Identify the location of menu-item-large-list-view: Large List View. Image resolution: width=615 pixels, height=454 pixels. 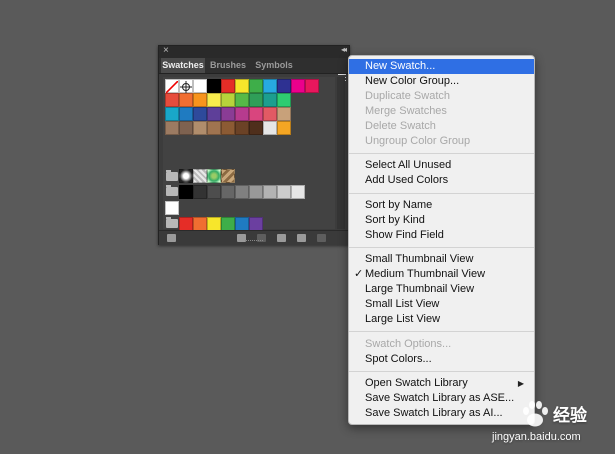
(441, 319).